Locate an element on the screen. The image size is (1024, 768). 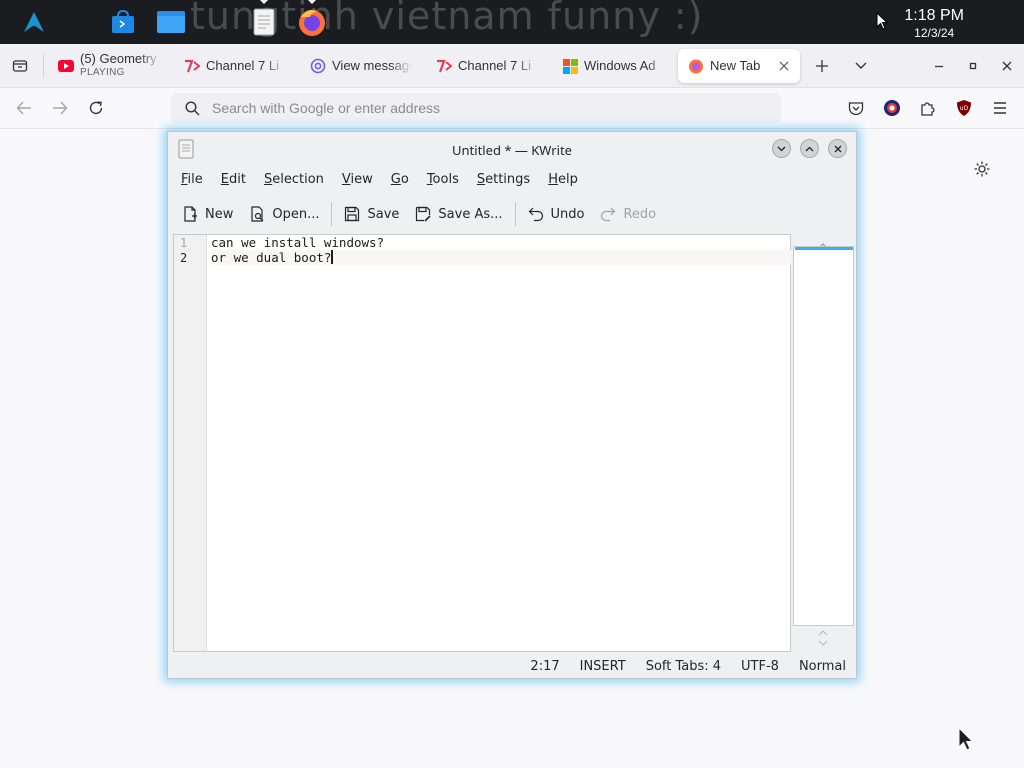
firefox-view-button is located at coordinates (20, 66).